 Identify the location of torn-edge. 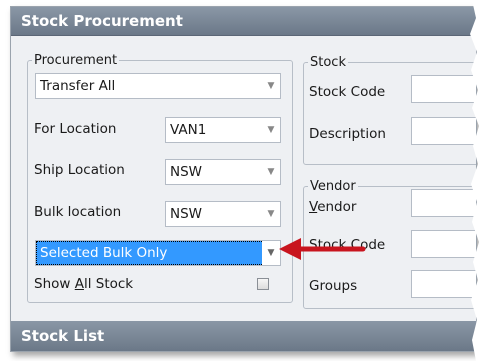
(479, 180).